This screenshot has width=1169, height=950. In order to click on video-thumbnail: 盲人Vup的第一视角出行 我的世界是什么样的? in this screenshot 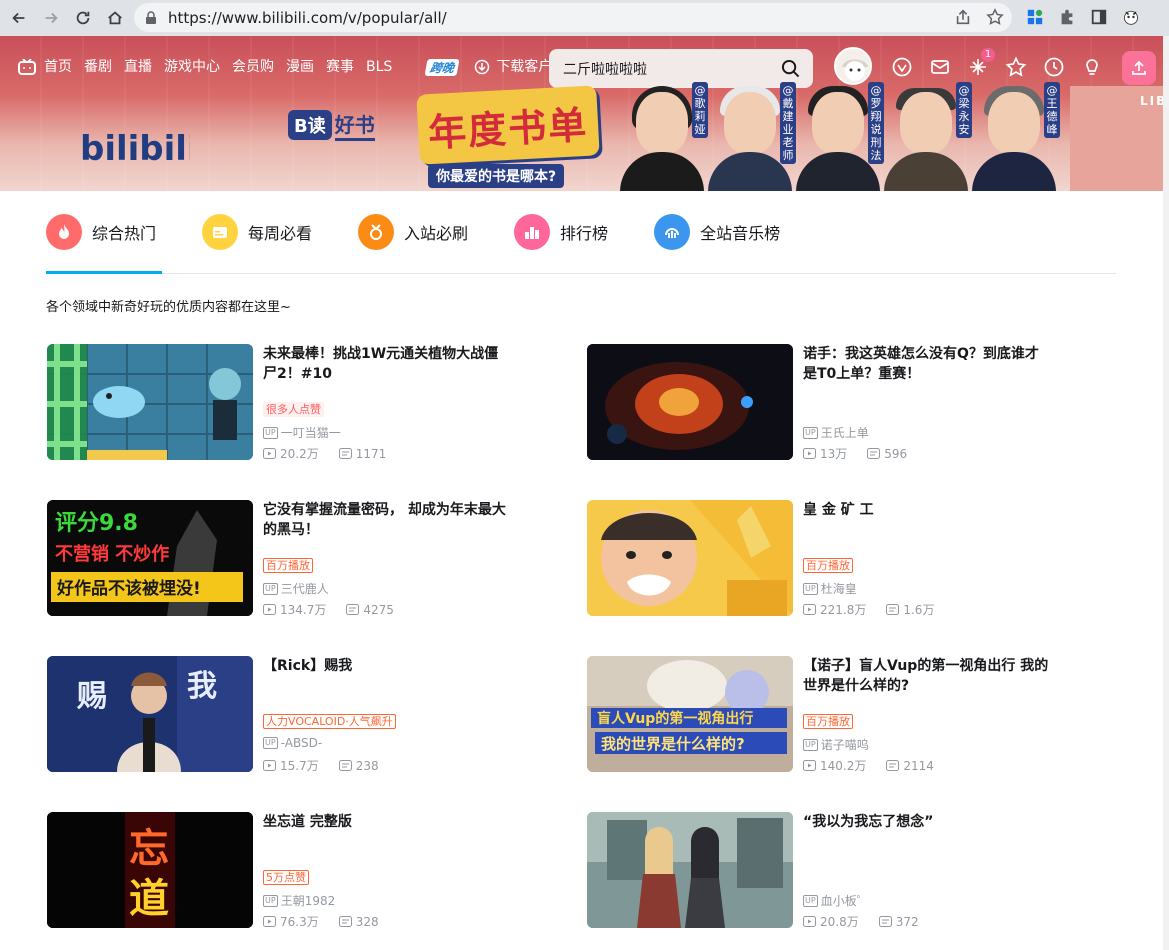, I will do `click(690, 714)`.